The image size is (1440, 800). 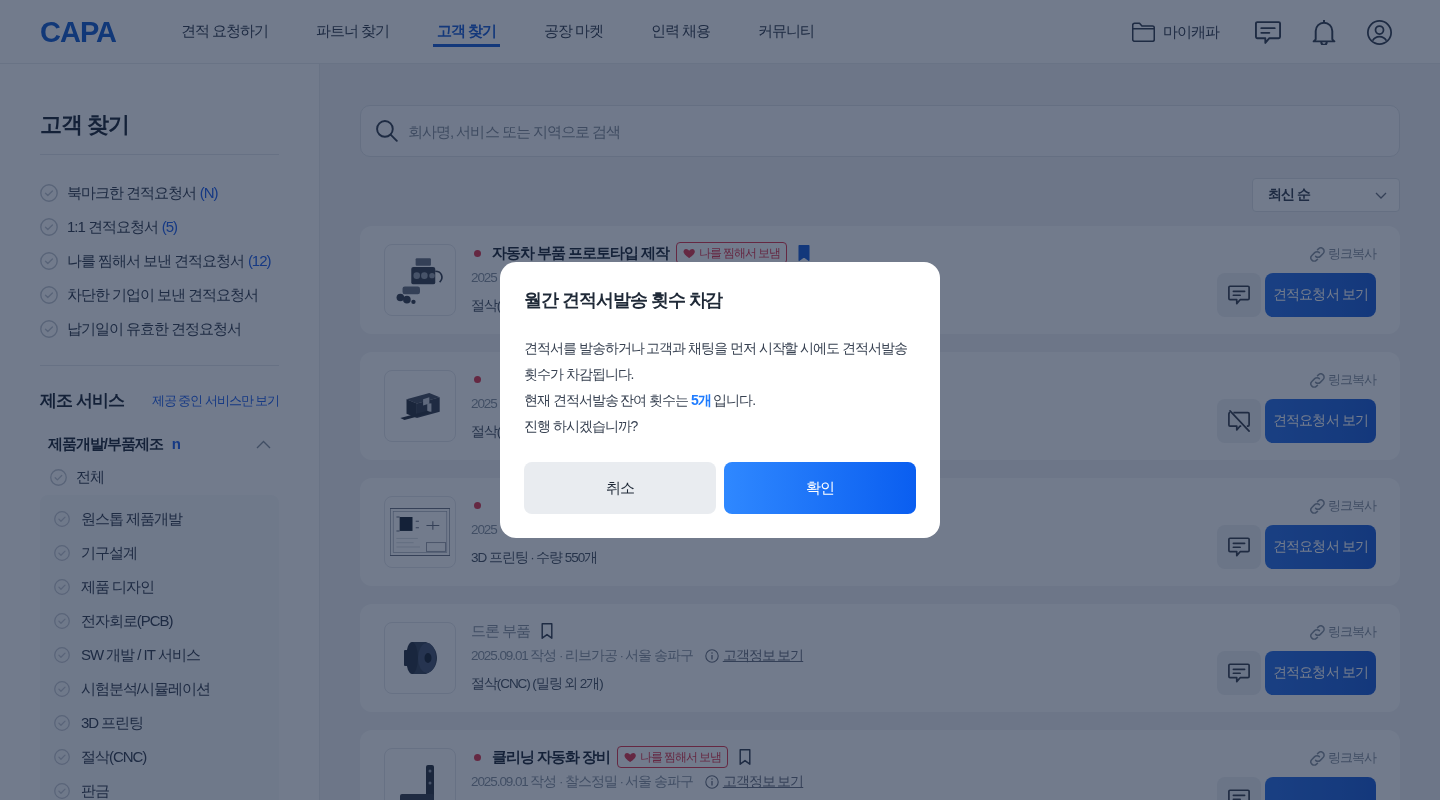 I want to click on blueprint-drawing, so click(x=420, y=532).